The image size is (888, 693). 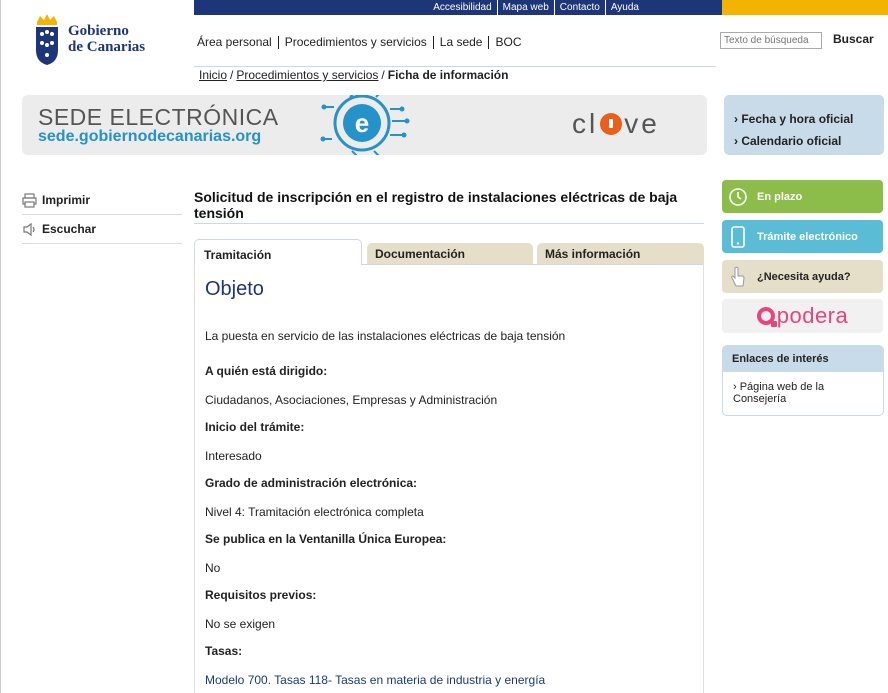 I want to click on banner-url: sede.gobiernodecanarias.org, so click(x=150, y=136).